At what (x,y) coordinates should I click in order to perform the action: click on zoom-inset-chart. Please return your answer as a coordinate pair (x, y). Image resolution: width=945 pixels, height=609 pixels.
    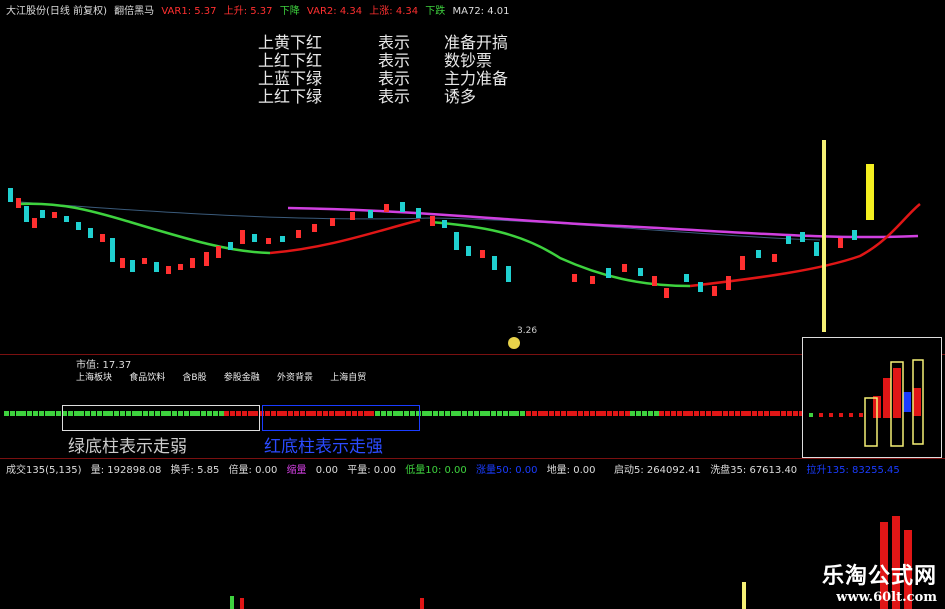
    Looking at the image, I should click on (866, 403).